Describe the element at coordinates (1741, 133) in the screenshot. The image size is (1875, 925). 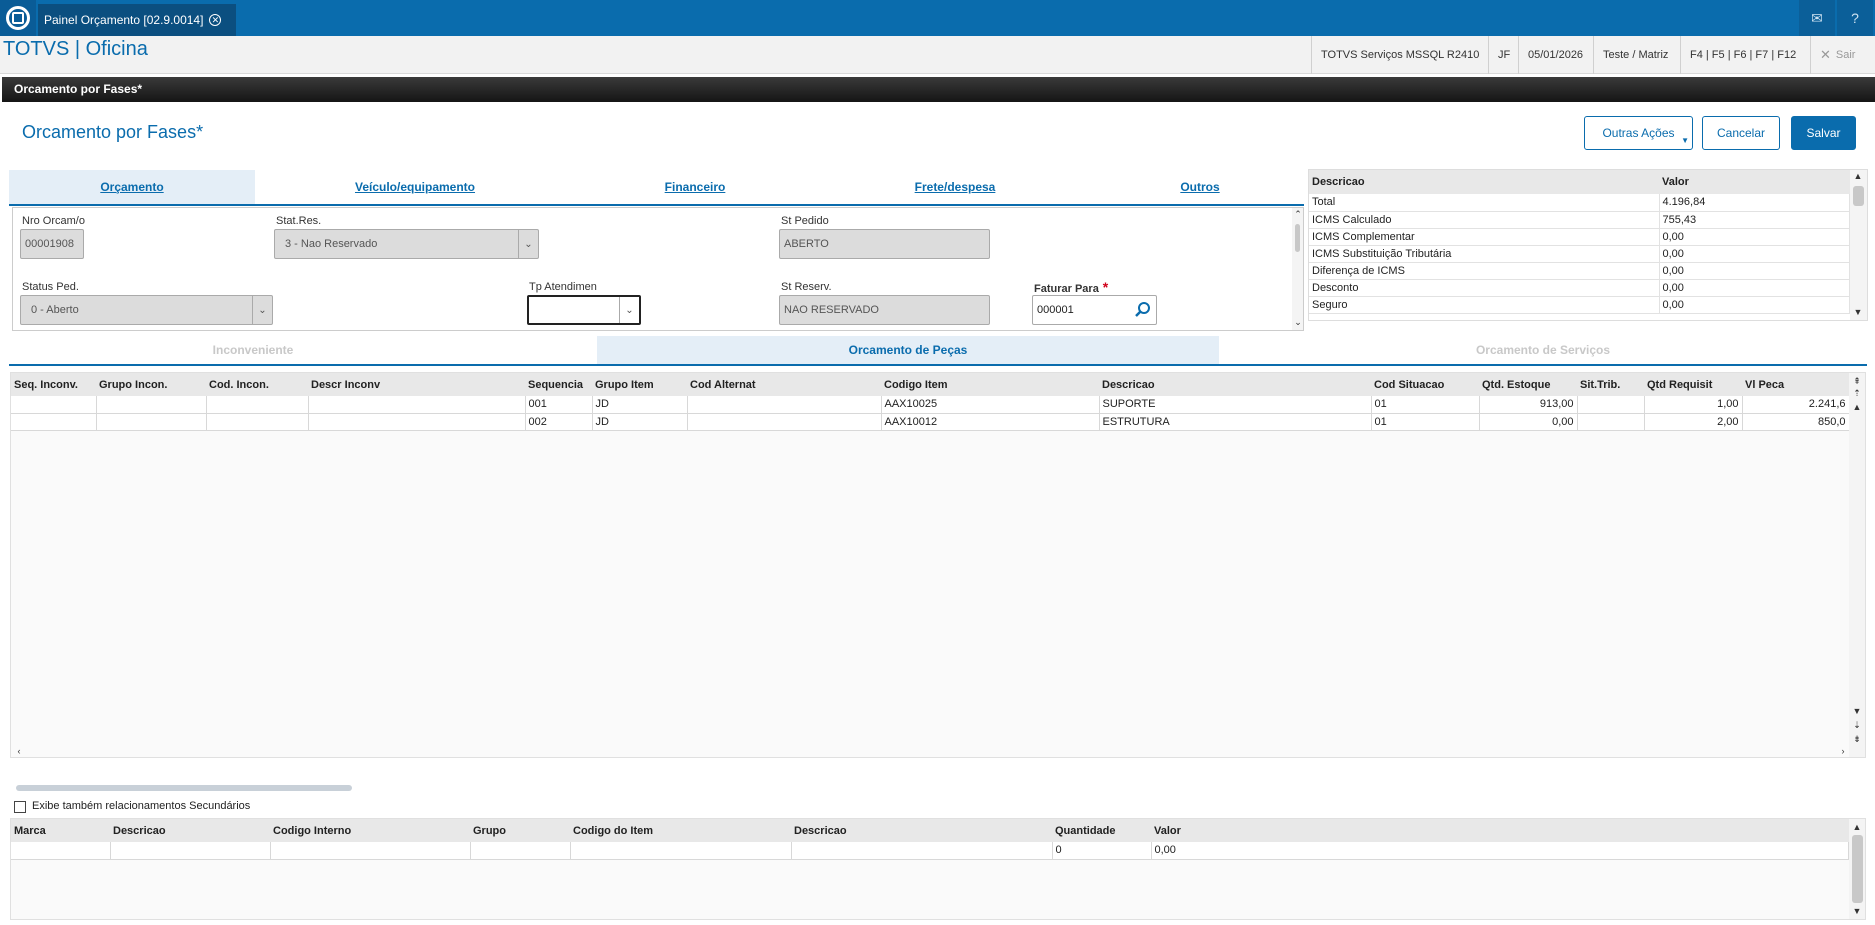
I see `cancel-button: Cancelar` at that location.